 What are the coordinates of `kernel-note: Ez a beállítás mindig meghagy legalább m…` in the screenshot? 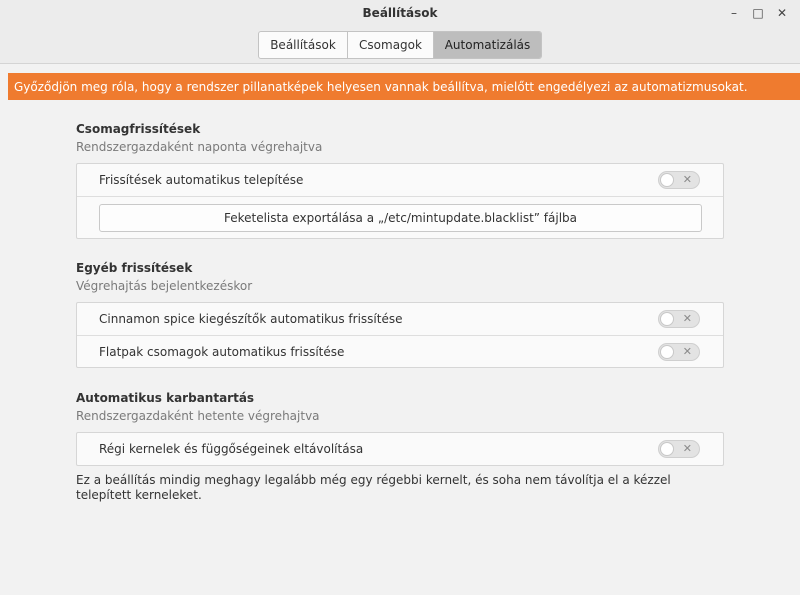 It's located at (373, 487).